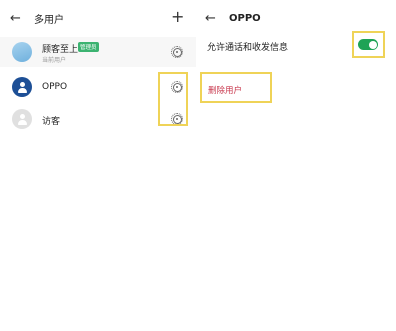 The width and height of the screenshot is (396, 331). What do you see at coordinates (88, 47) in the screenshot?
I see `admin-badge: 管理员` at bounding box center [88, 47].